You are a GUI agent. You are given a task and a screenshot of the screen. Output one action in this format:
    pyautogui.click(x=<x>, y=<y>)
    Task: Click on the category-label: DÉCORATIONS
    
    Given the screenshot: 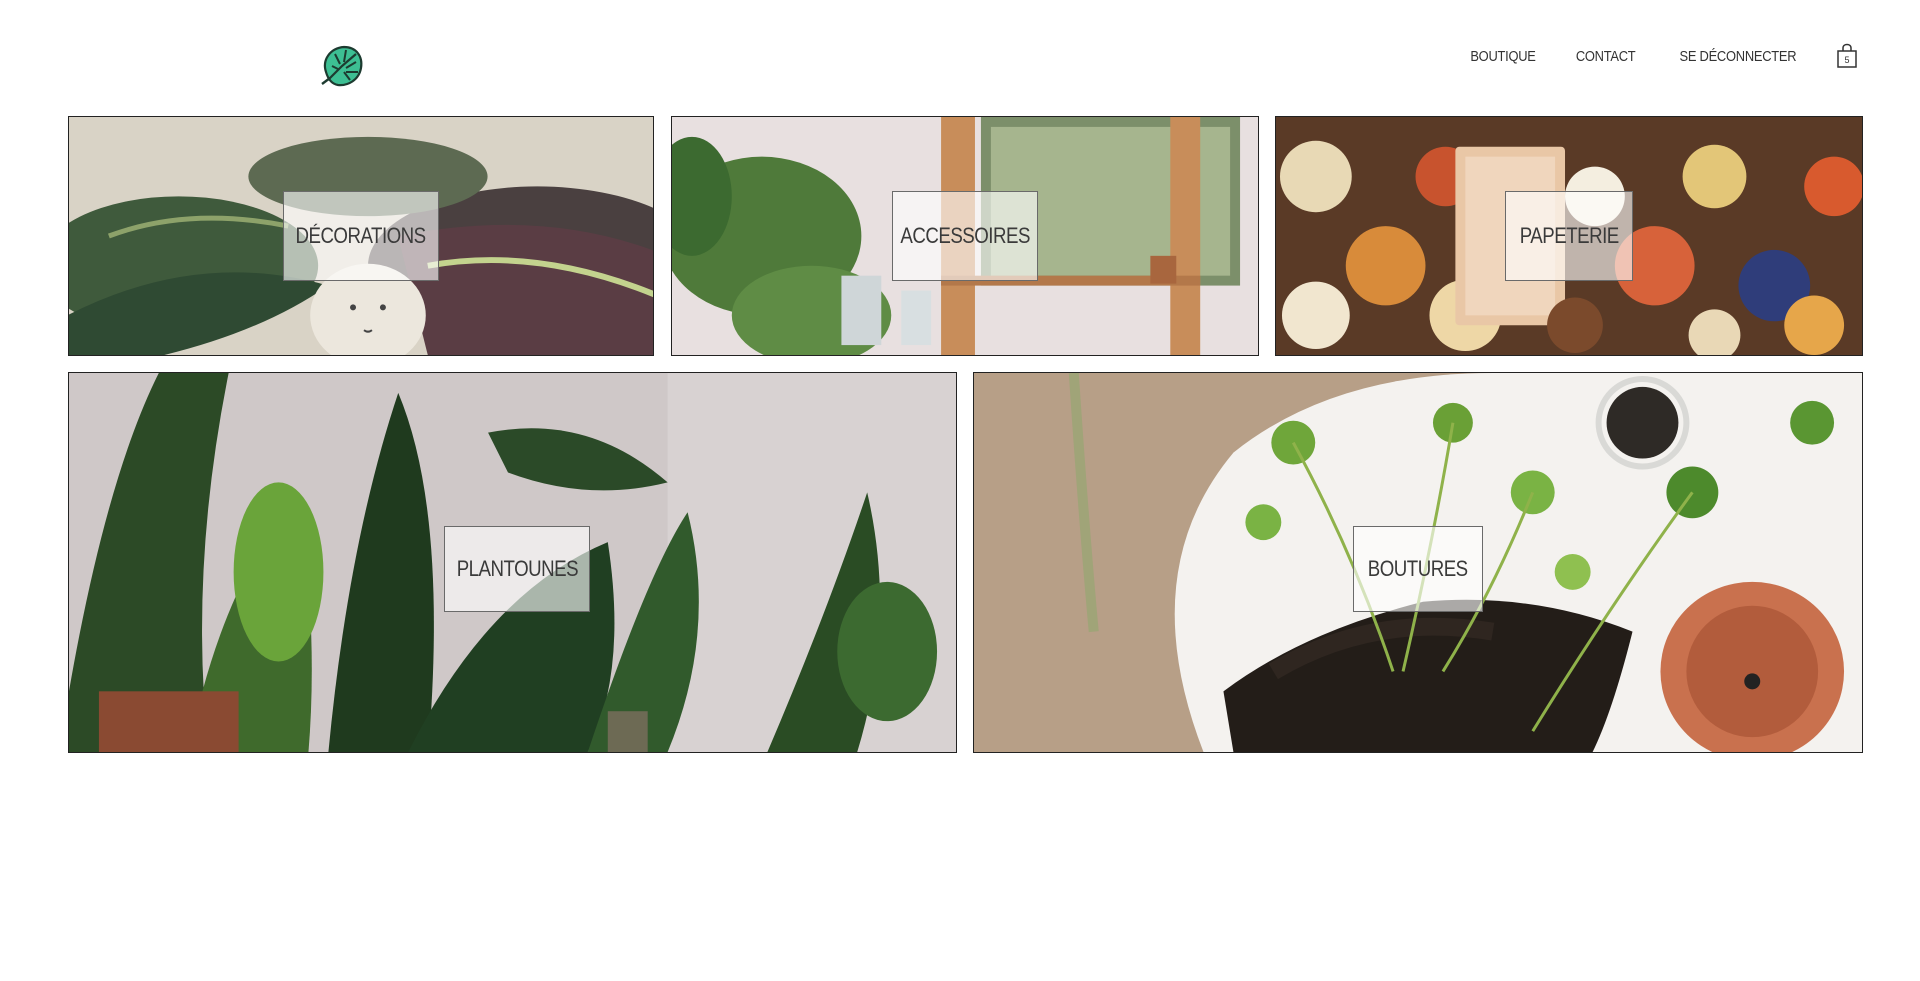 What is the action you would take?
    pyautogui.click(x=361, y=236)
    